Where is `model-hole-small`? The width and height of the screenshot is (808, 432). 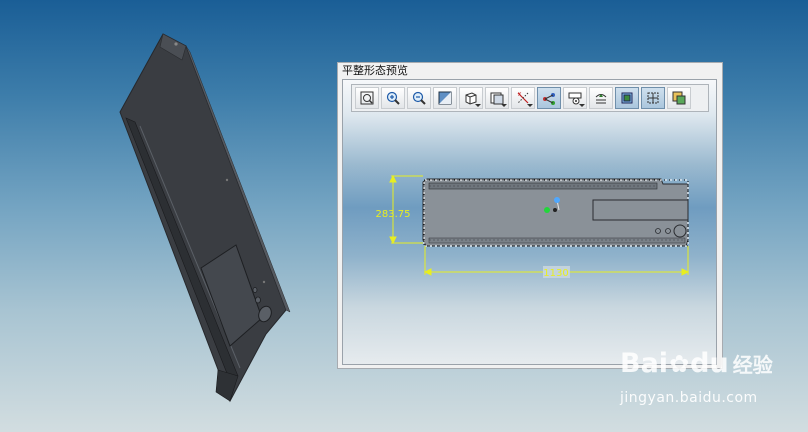 model-hole-small is located at coordinates (258, 300).